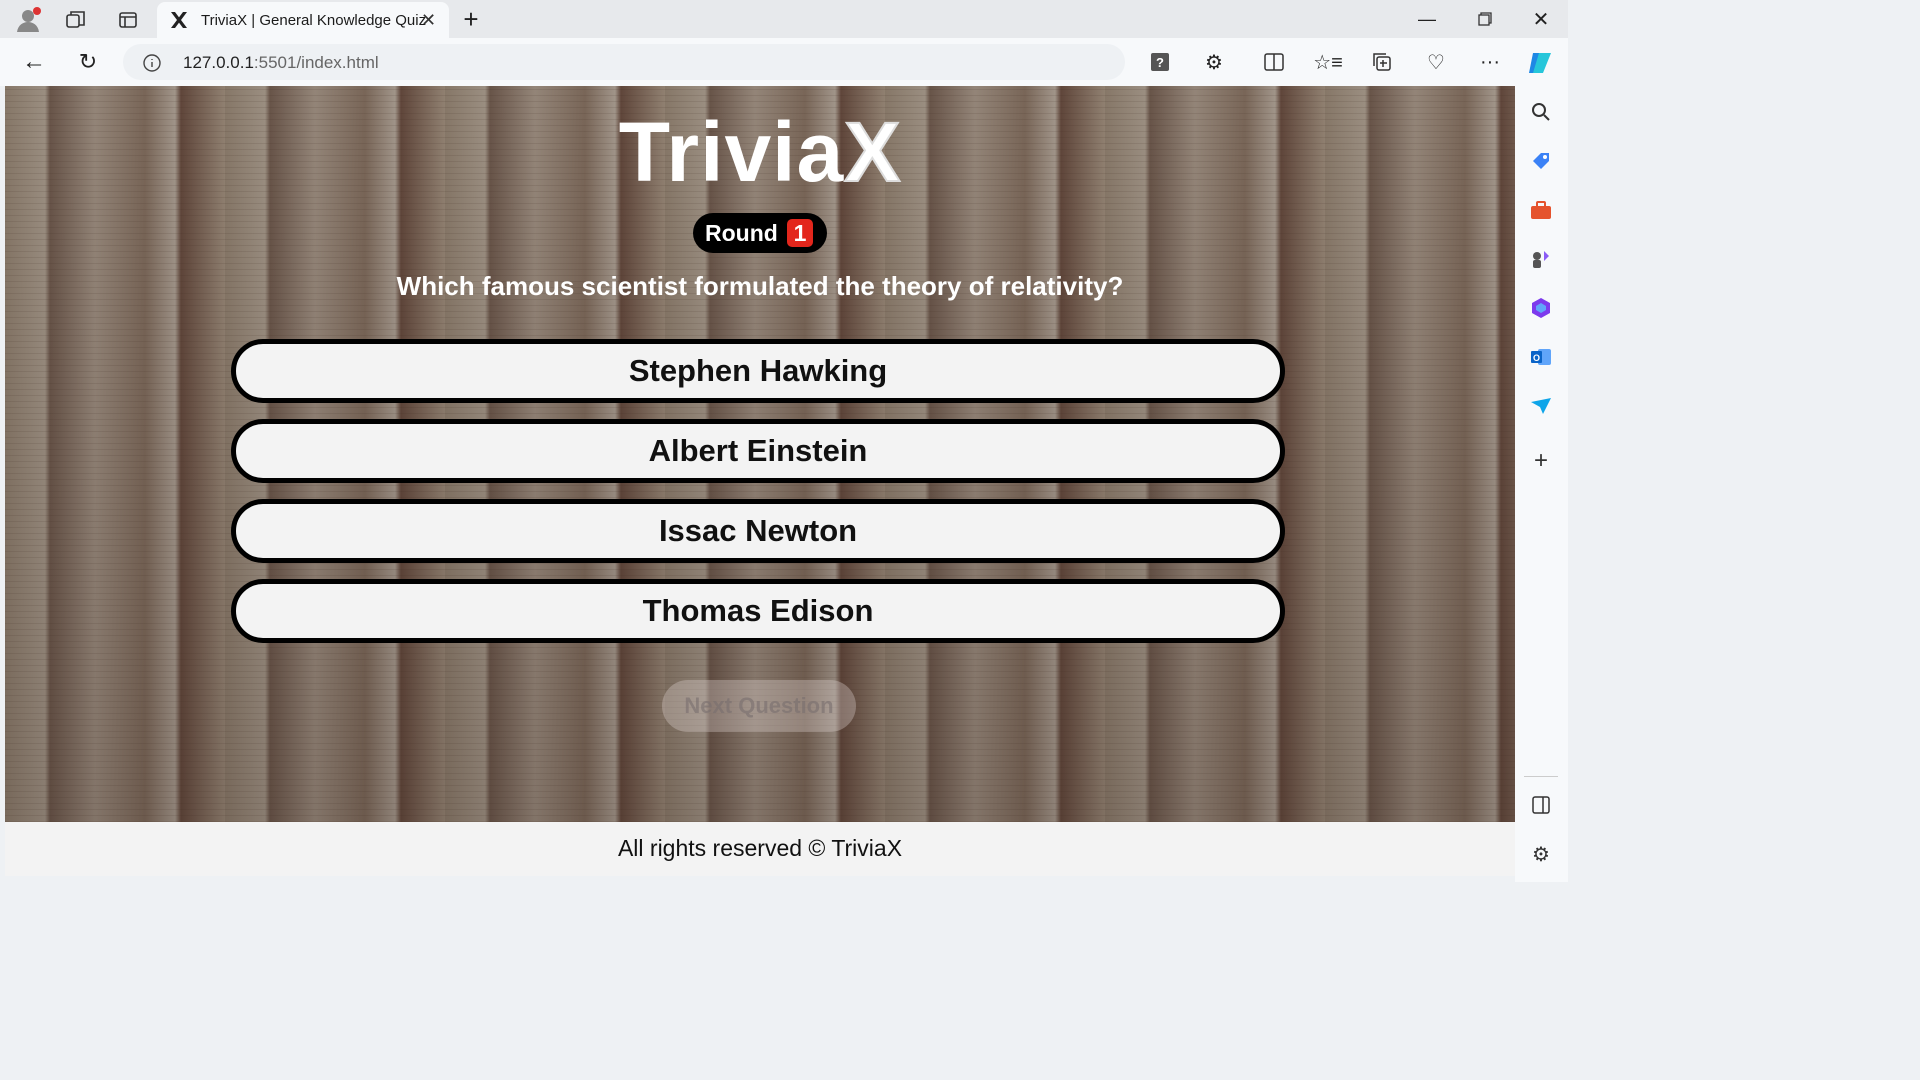  Describe the element at coordinates (1485, 19) in the screenshot. I see `restore-icon` at that location.